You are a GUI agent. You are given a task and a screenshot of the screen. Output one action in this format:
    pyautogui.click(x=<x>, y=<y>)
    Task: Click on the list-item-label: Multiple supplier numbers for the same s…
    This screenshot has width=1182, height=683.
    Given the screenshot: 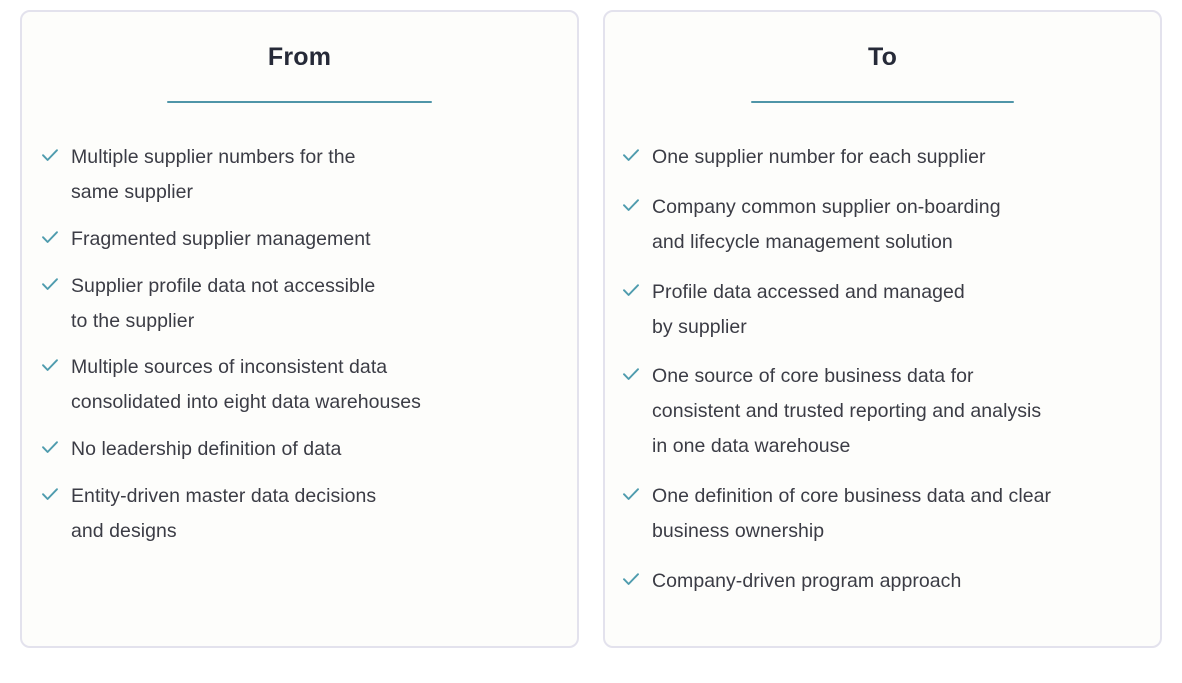 What is the action you would take?
    pyautogui.click(x=213, y=174)
    